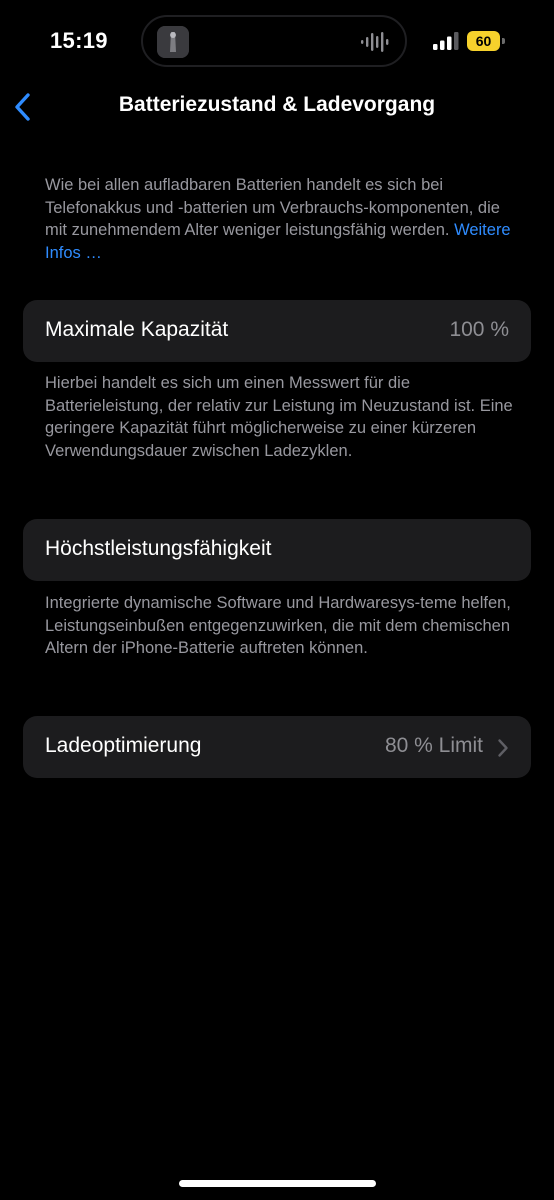  What do you see at coordinates (446, 41) in the screenshot?
I see `cellular-signal-icon` at bounding box center [446, 41].